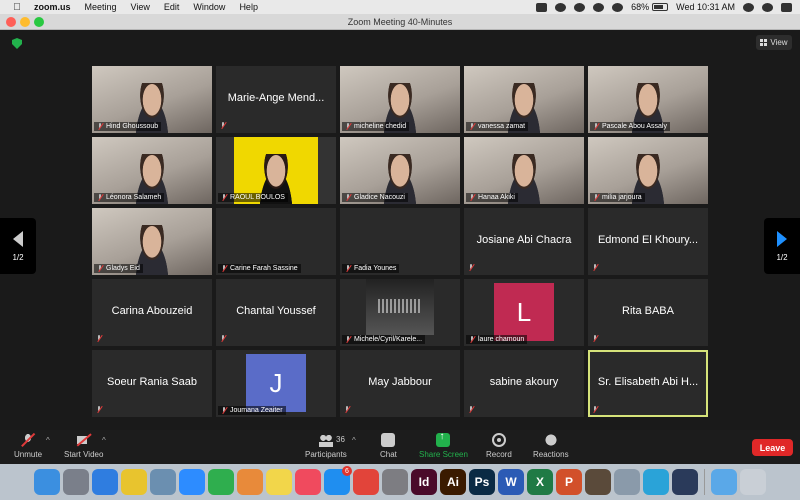 The image size is (800, 500). What do you see at coordinates (772, 447) in the screenshot?
I see `leave-button: Leave` at bounding box center [772, 447].